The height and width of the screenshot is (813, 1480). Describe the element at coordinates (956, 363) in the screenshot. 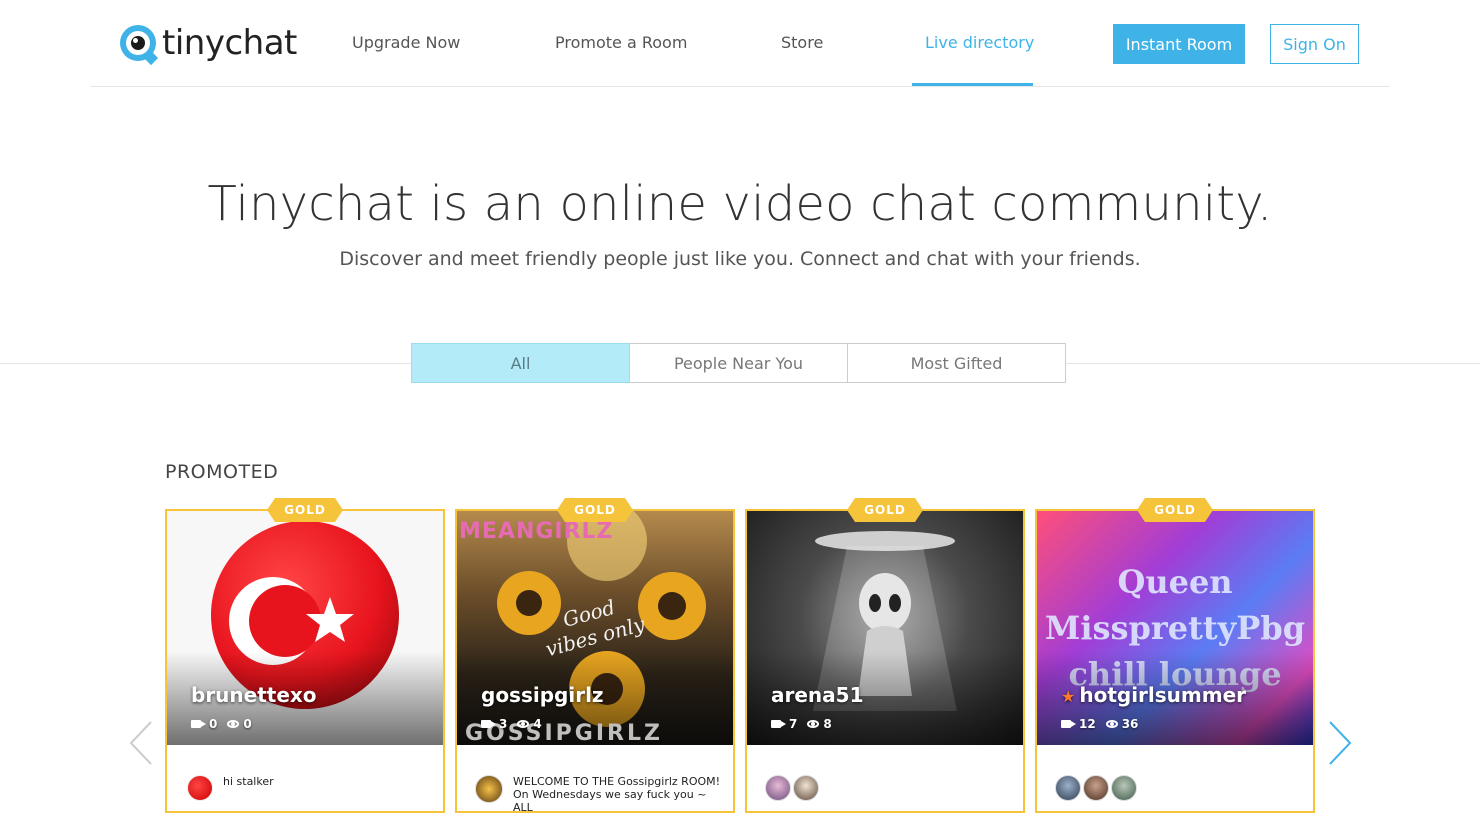

I see `tab-most-gifted: Most Gifted` at that location.